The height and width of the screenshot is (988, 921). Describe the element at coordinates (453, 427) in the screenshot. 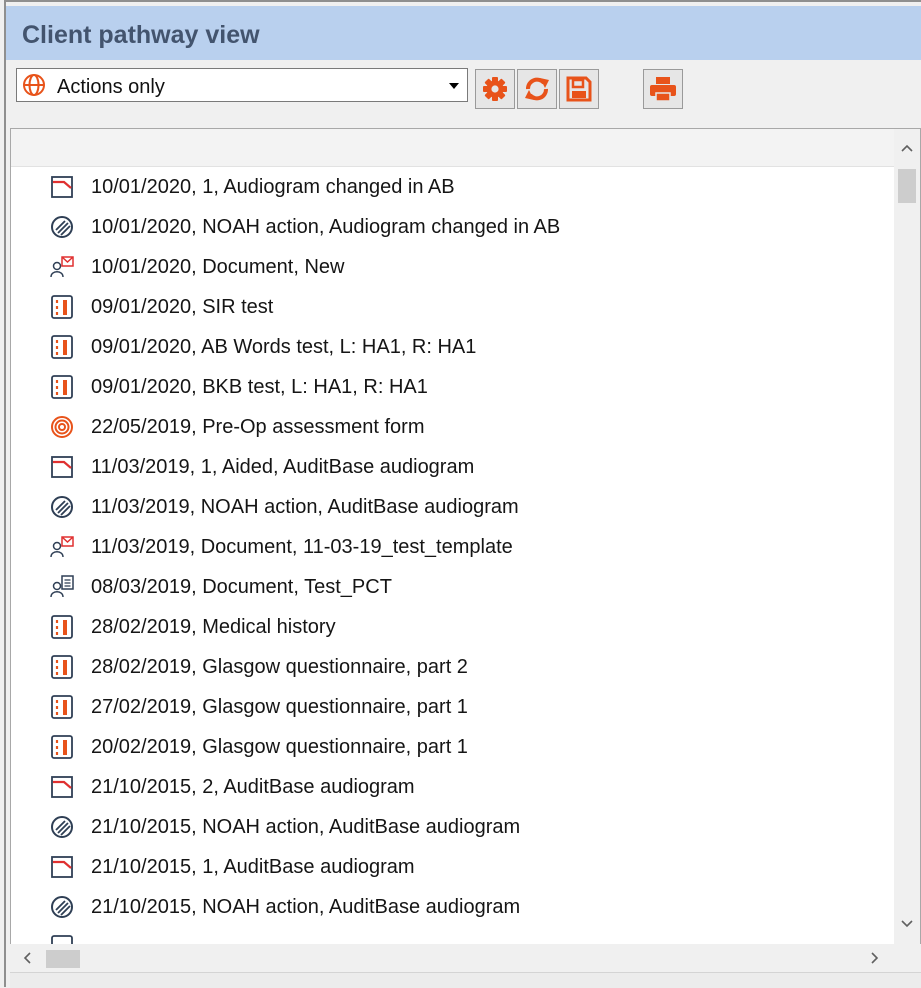

I see `pathway-item: 22/05/2019, Pre-Op assessment form` at that location.